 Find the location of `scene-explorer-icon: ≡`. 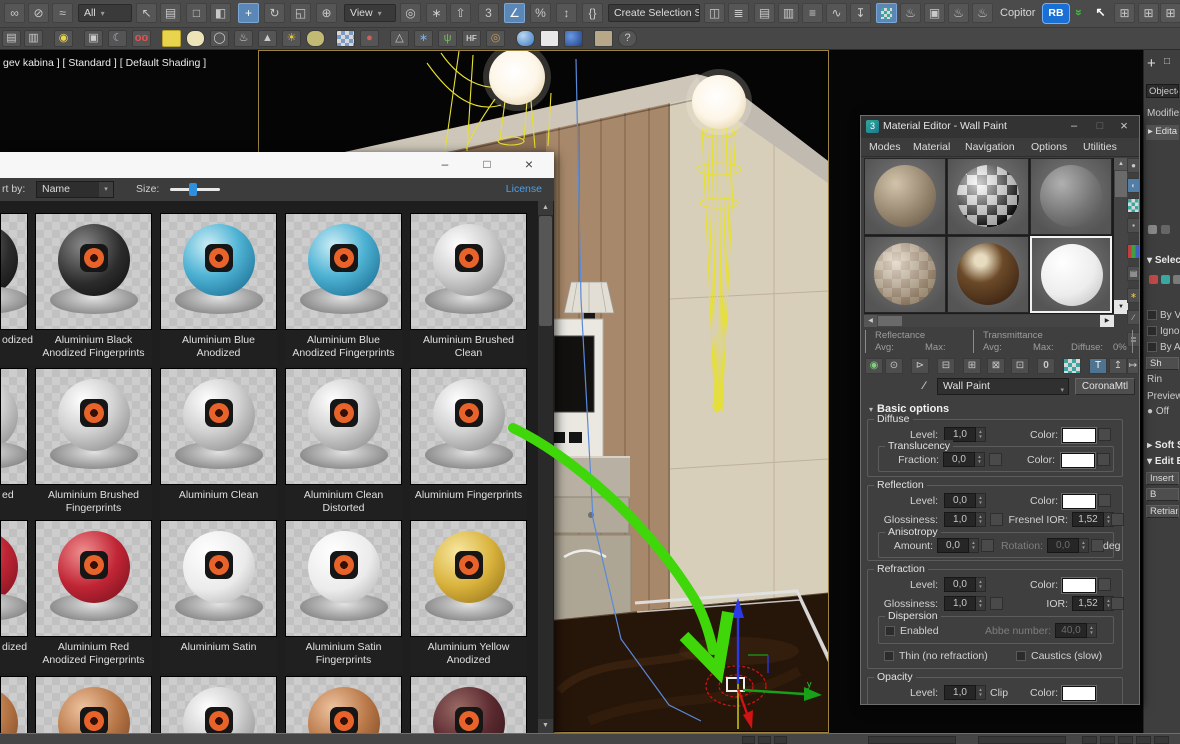

scene-explorer-icon: ≡ is located at coordinates (812, 13).